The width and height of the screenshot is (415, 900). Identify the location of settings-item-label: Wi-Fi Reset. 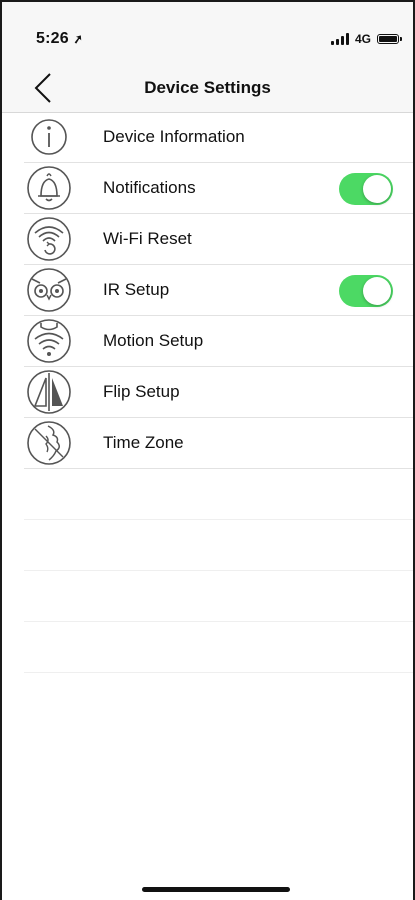
(147, 238).